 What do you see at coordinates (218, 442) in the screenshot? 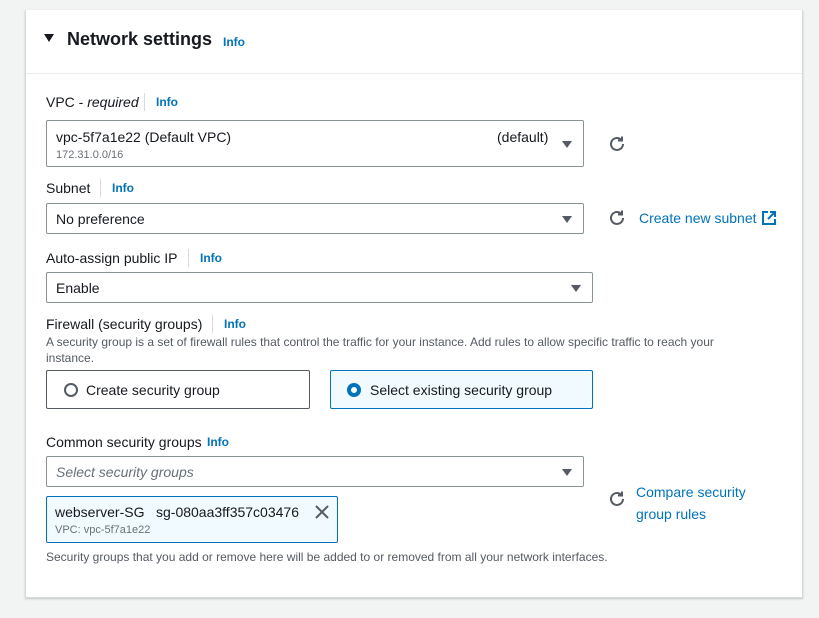
I see `common-sg-info-link: Info` at bounding box center [218, 442].